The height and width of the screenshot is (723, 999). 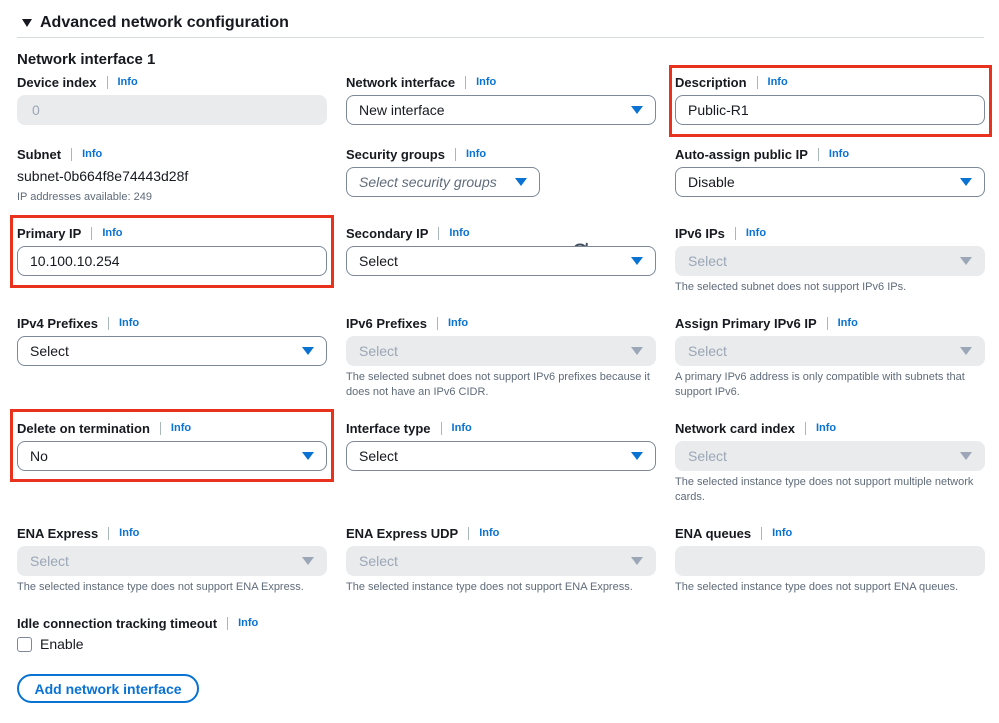 What do you see at coordinates (395, 154) in the screenshot?
I see `security-groups-label: Security groups` at bounding box center [395, 154].